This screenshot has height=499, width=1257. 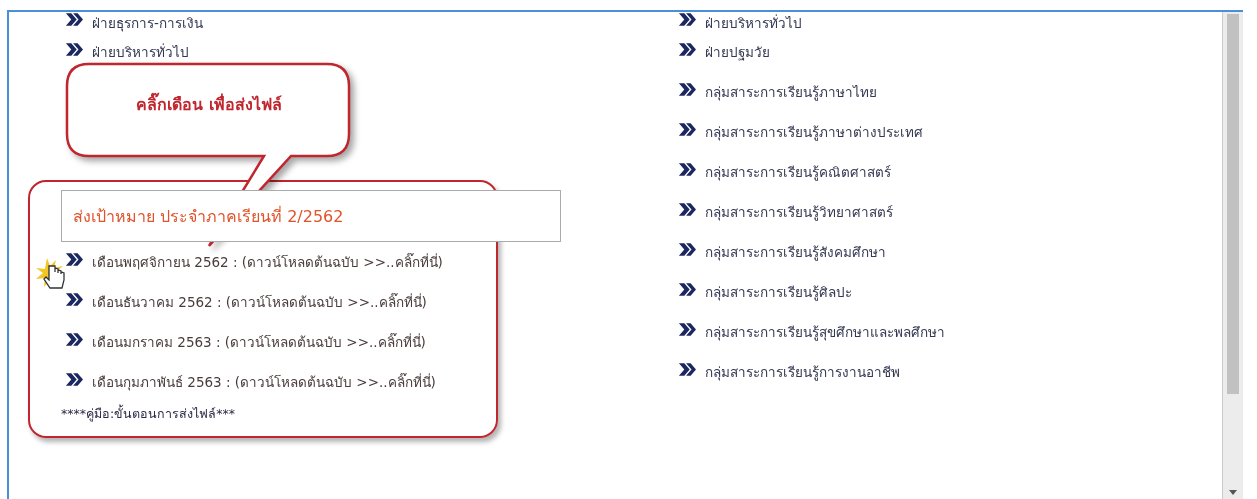 What do you see at coordinates (259, 342) in the screenshot?
I see `month-download-link: เดือนมกราคม 2563 : (ดาวน์โหลดต้นฉบับ >>..คลิ๊กที่นี่)` at bounding box center [259, 342].